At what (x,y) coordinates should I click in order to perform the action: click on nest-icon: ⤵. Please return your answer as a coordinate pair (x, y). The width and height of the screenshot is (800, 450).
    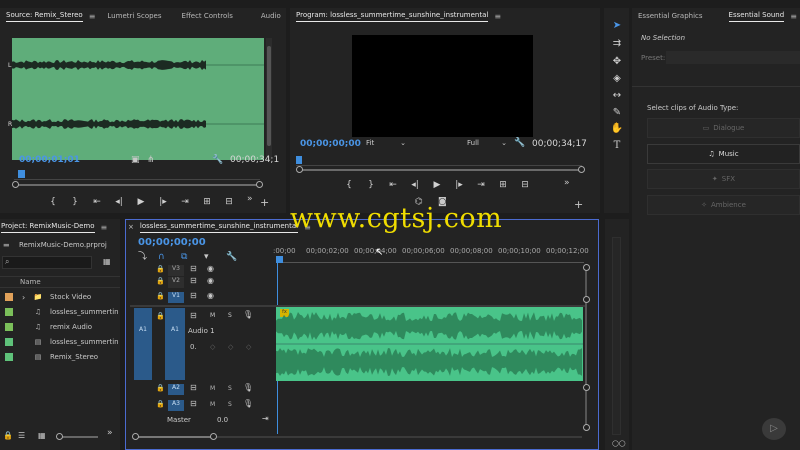
    Looking at the image, I should click on (142, 257).